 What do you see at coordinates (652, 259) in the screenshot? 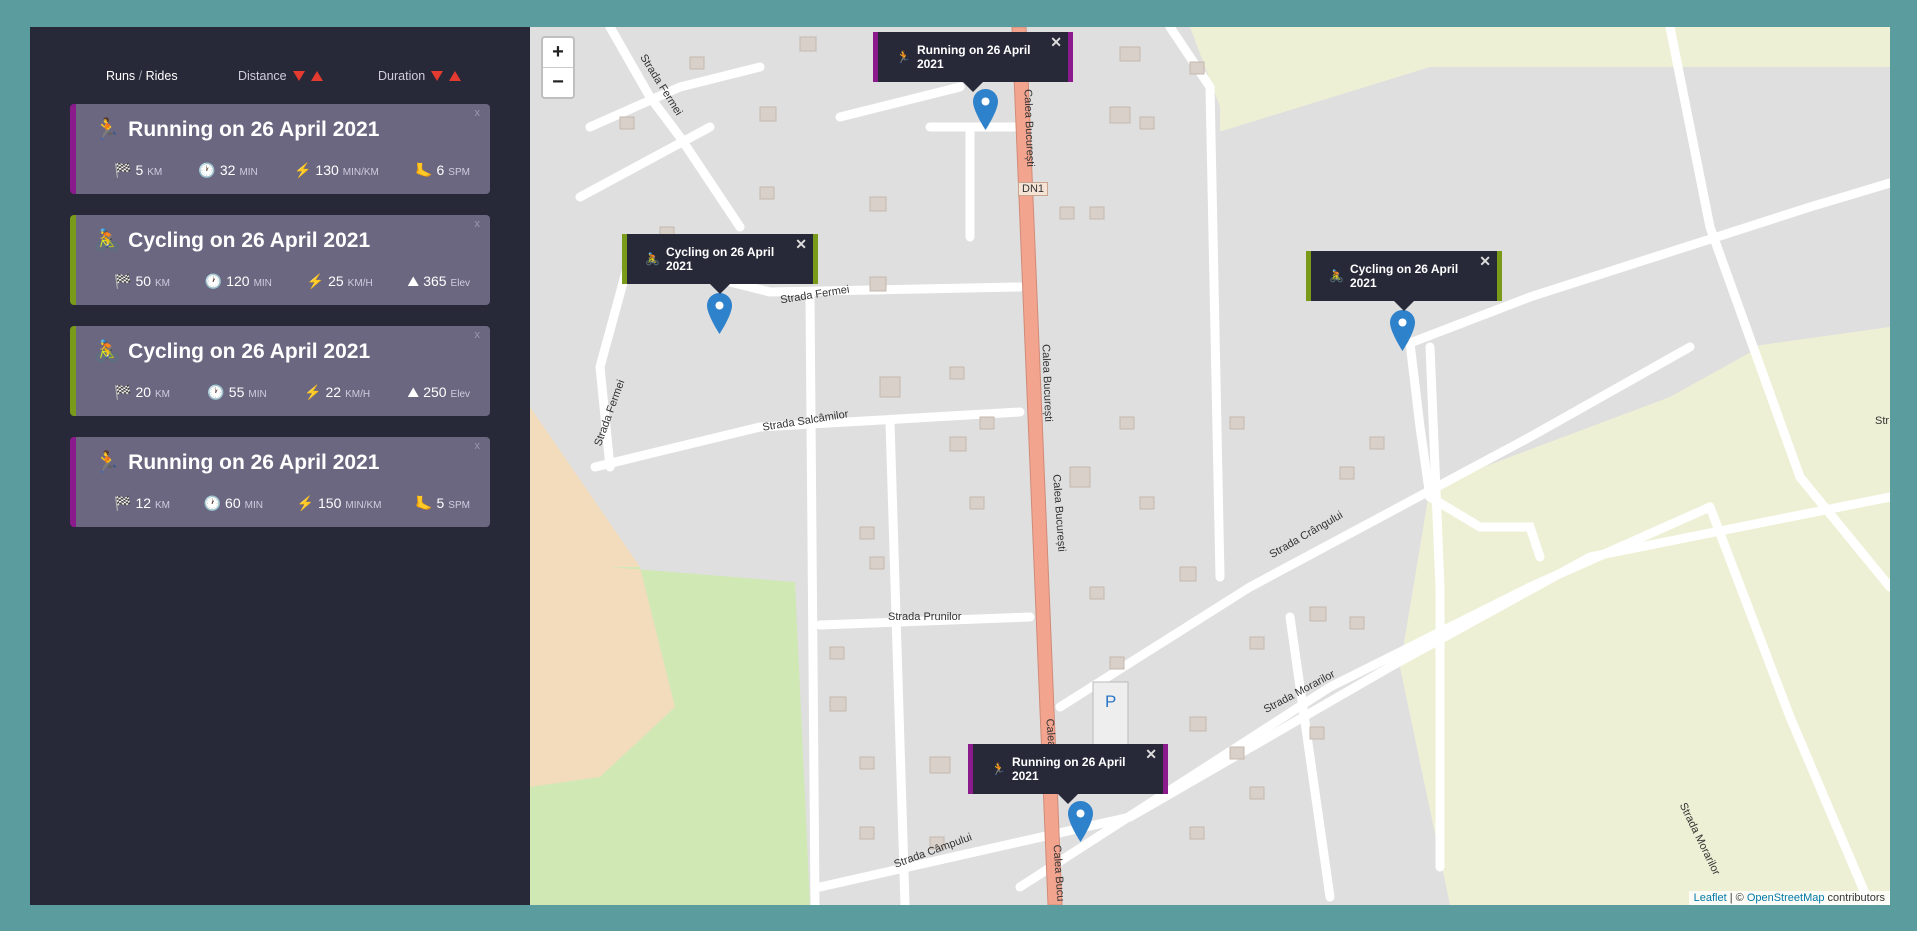
I see `cyclist-icon: 🚴` at bounding box center [652, 259].